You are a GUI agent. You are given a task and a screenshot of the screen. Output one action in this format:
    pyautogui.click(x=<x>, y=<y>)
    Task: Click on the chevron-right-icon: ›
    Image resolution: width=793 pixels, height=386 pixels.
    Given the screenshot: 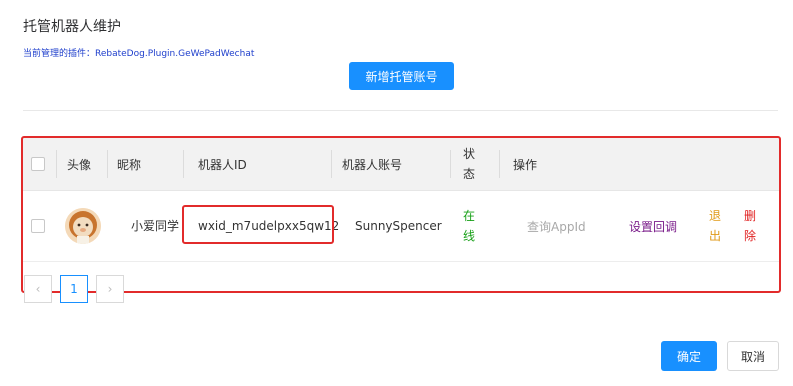 What is the action you would take?
    pyautogui.click(x=110, y=289)
    